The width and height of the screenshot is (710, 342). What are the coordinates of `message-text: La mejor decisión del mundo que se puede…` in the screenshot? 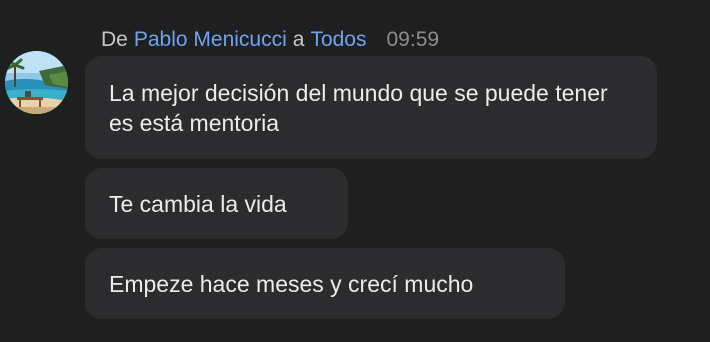 It's located at (358, 108).